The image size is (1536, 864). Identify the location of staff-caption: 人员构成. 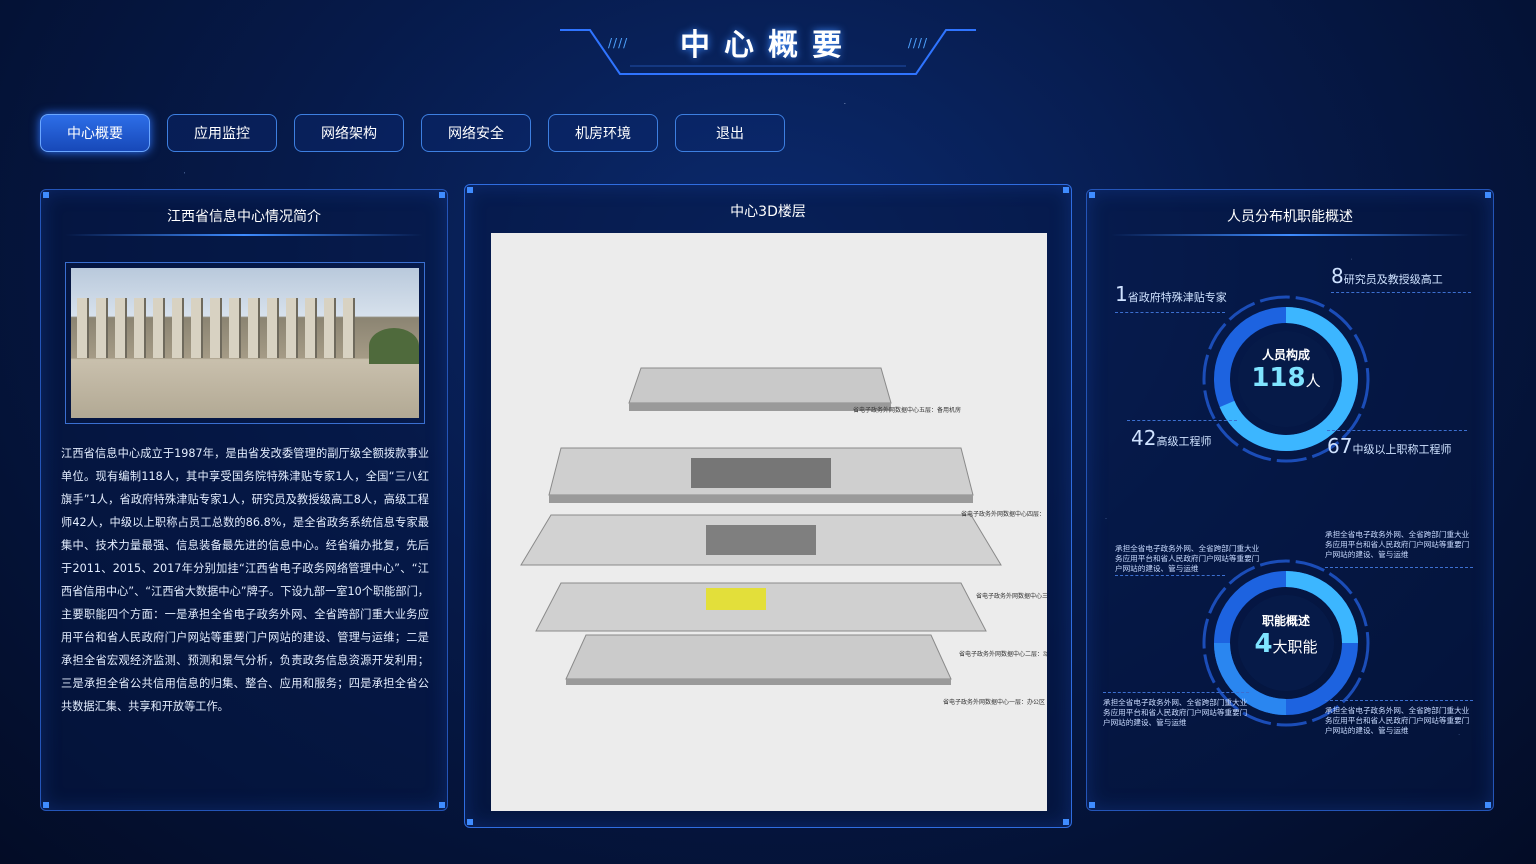
(1285, 355).